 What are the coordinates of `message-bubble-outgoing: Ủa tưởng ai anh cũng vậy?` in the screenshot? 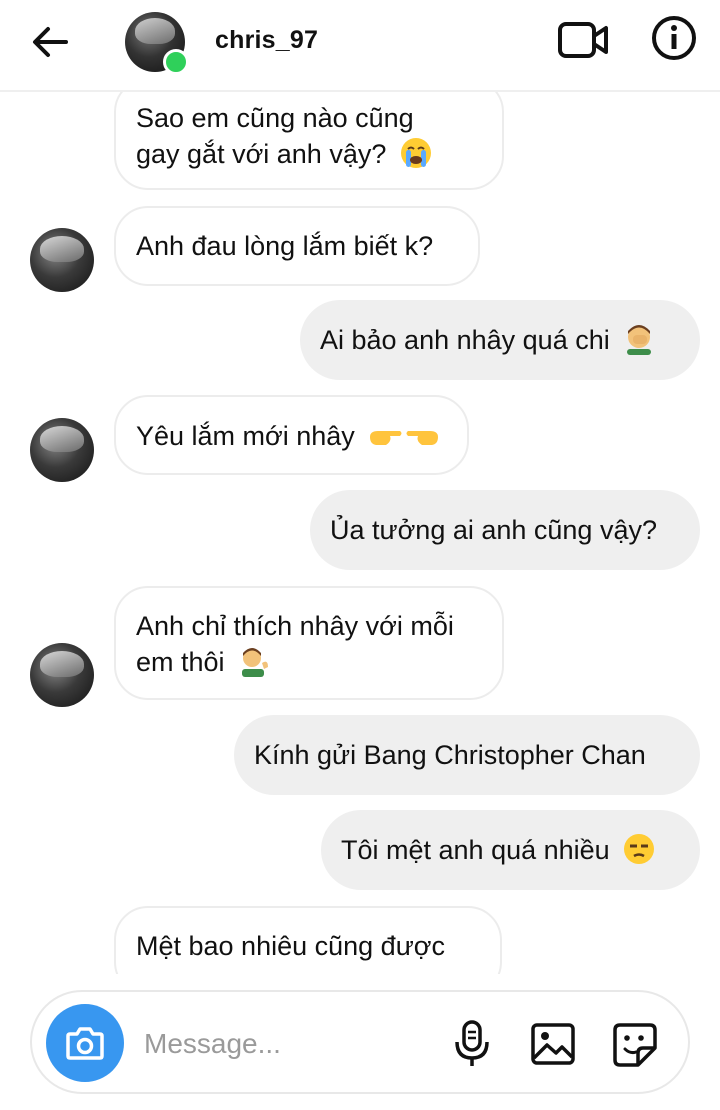 It's located at (505, 530).